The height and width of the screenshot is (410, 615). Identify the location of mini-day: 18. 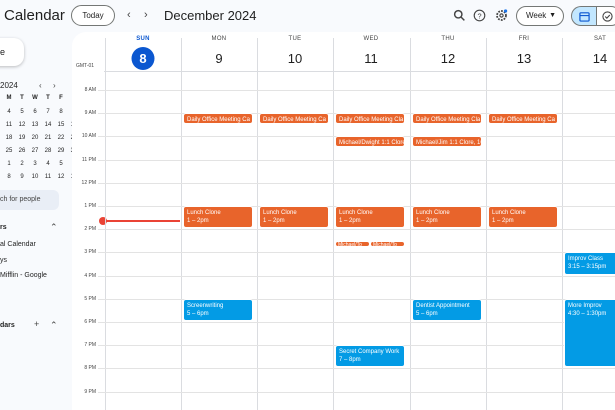
(9, 138).